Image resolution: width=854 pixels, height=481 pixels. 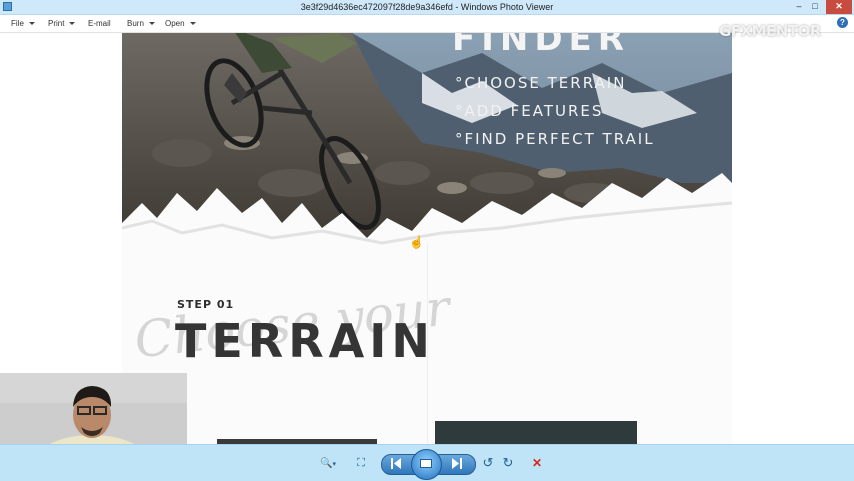 I want to click on menu-email-label: E-mail, so click(x=99, y=23).